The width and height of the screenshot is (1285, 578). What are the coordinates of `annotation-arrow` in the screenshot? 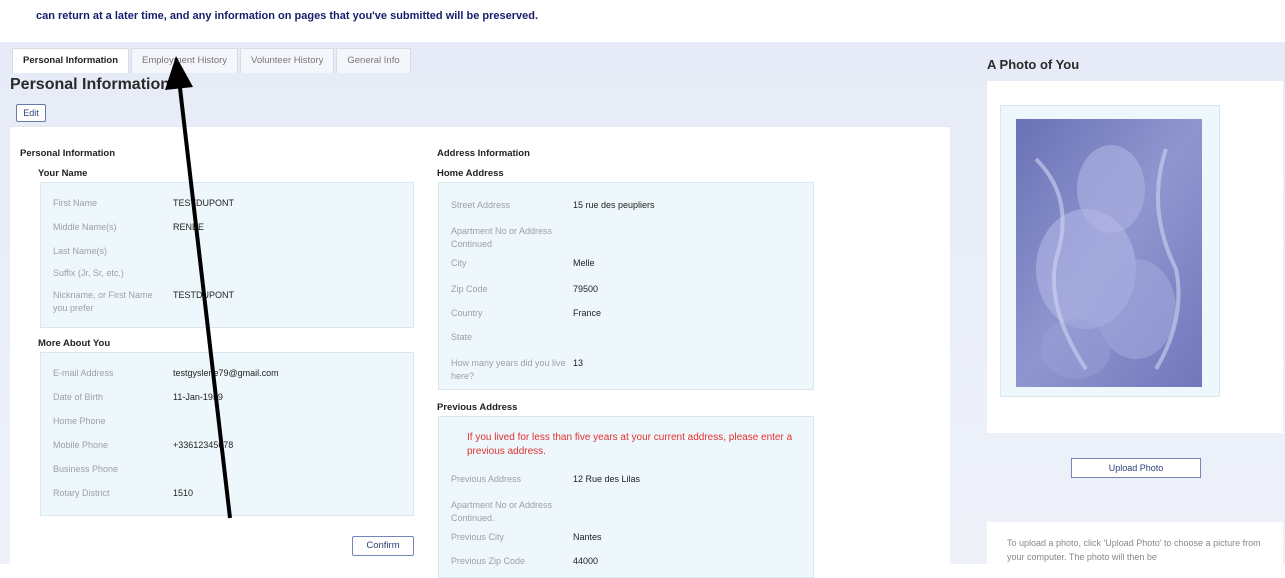 It's located at (198, 287).